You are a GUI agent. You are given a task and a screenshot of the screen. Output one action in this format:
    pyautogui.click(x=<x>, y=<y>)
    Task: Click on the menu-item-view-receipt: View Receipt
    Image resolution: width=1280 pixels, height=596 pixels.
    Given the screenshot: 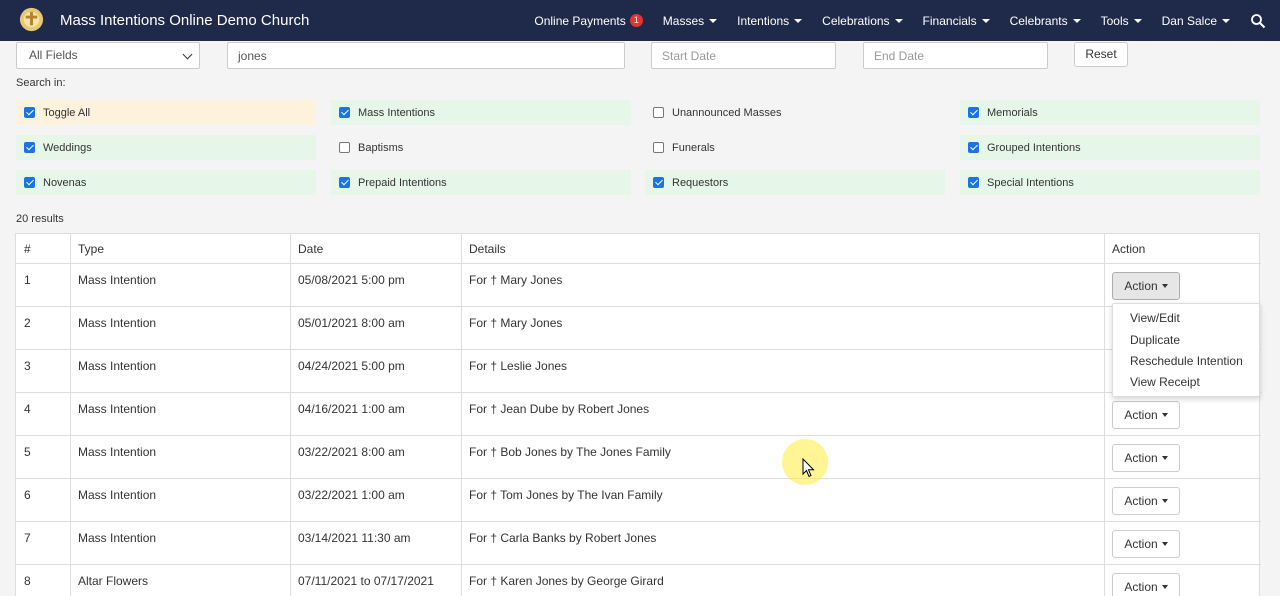 What is the action you would take?
    pyautogui.click(x=1165, y=382)
    